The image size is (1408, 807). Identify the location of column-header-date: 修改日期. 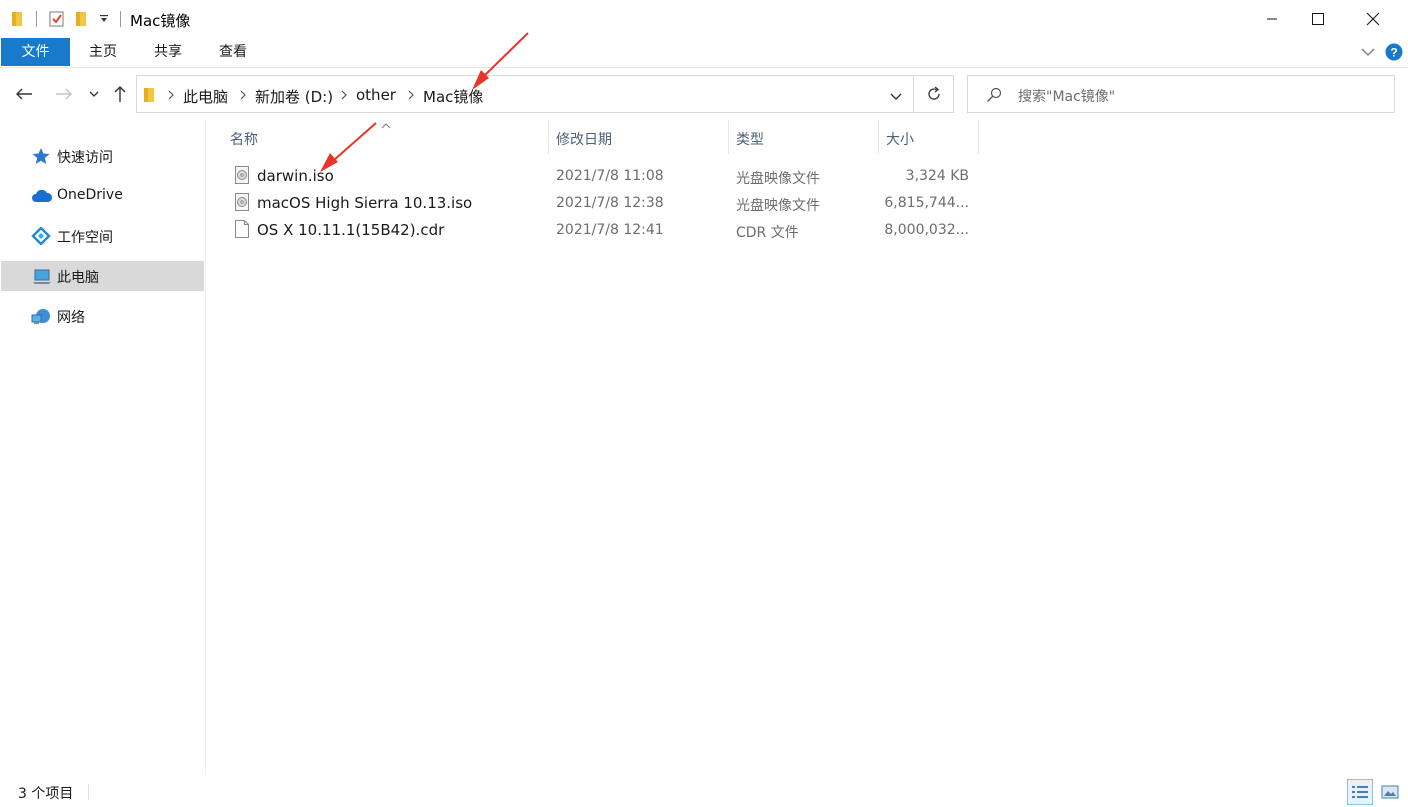
(639, 137).